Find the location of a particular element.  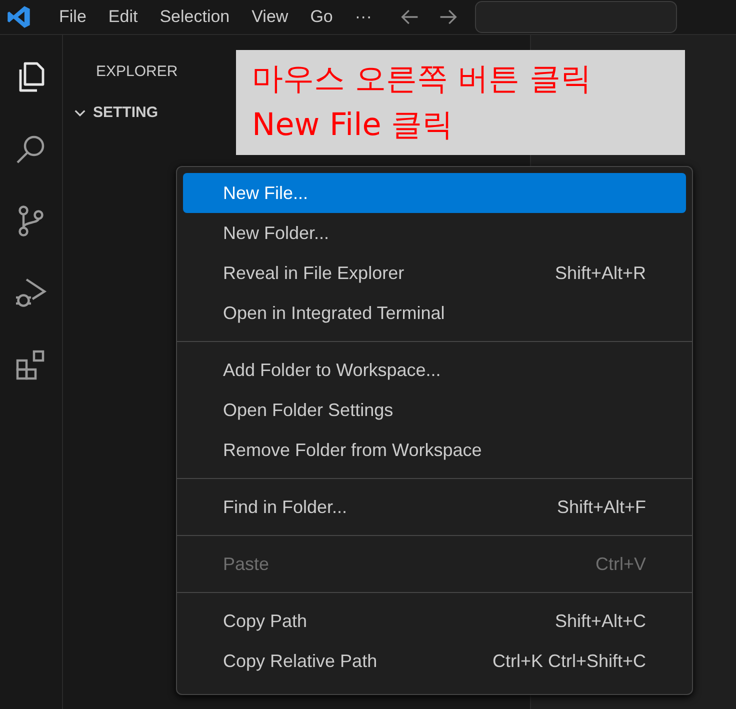

menu-option: Copy Path Shift+Alt+C is located at coordinates (434, 621).